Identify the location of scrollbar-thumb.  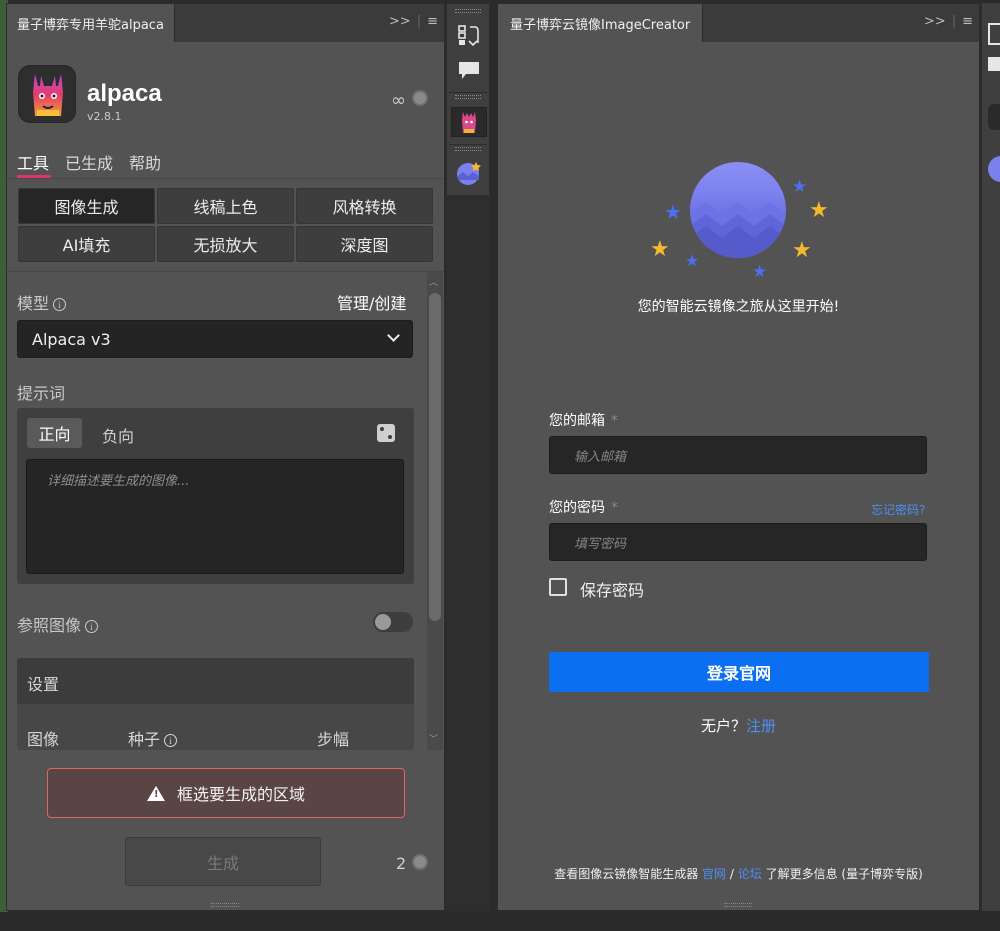
(435, 457).